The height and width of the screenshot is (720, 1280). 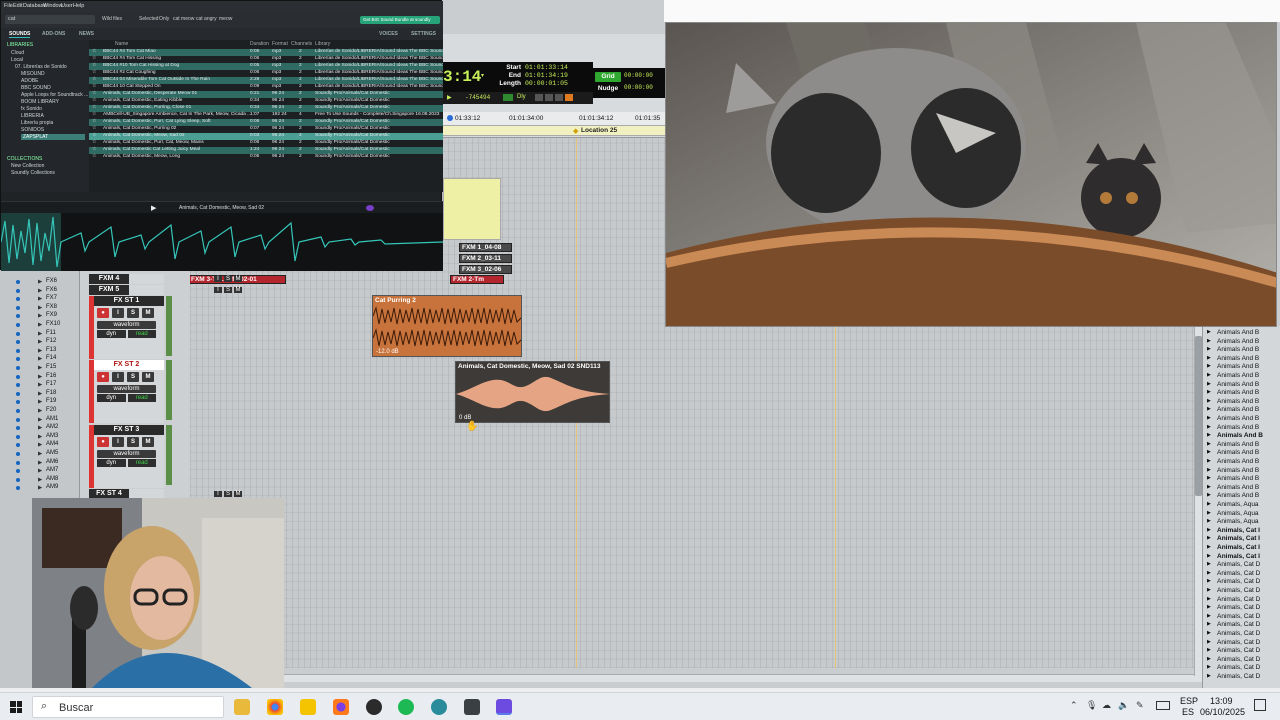 What do you see at coordinates (40, 463) in the screenshot?
I see `track-row: ▶ AM6` at bounding box center [40, 463].